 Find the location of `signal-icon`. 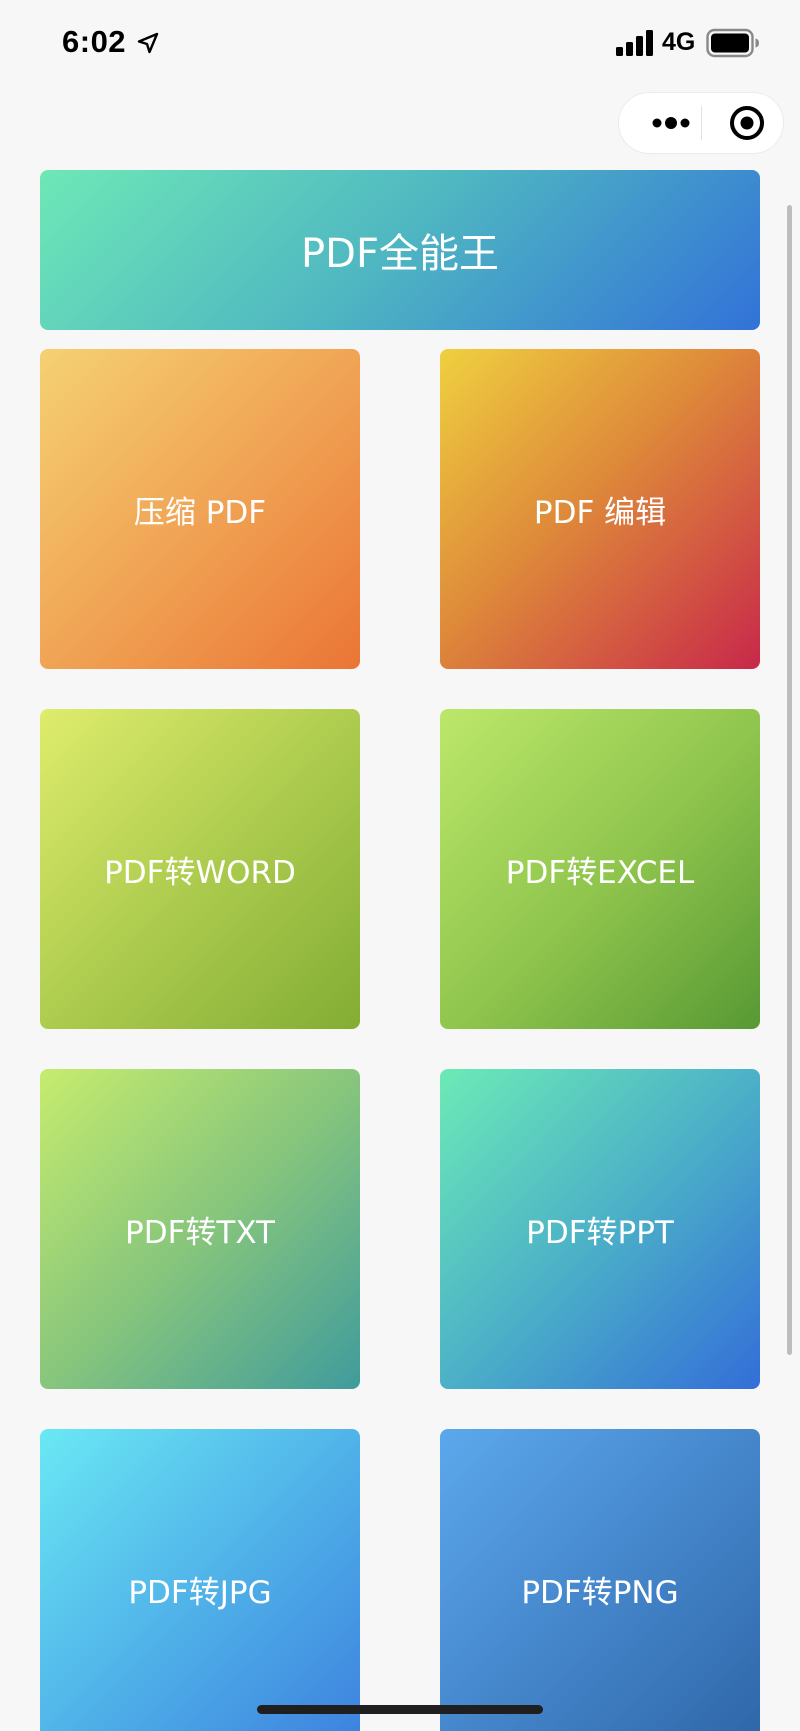

signal-icon is located at coordinates (634, 43).